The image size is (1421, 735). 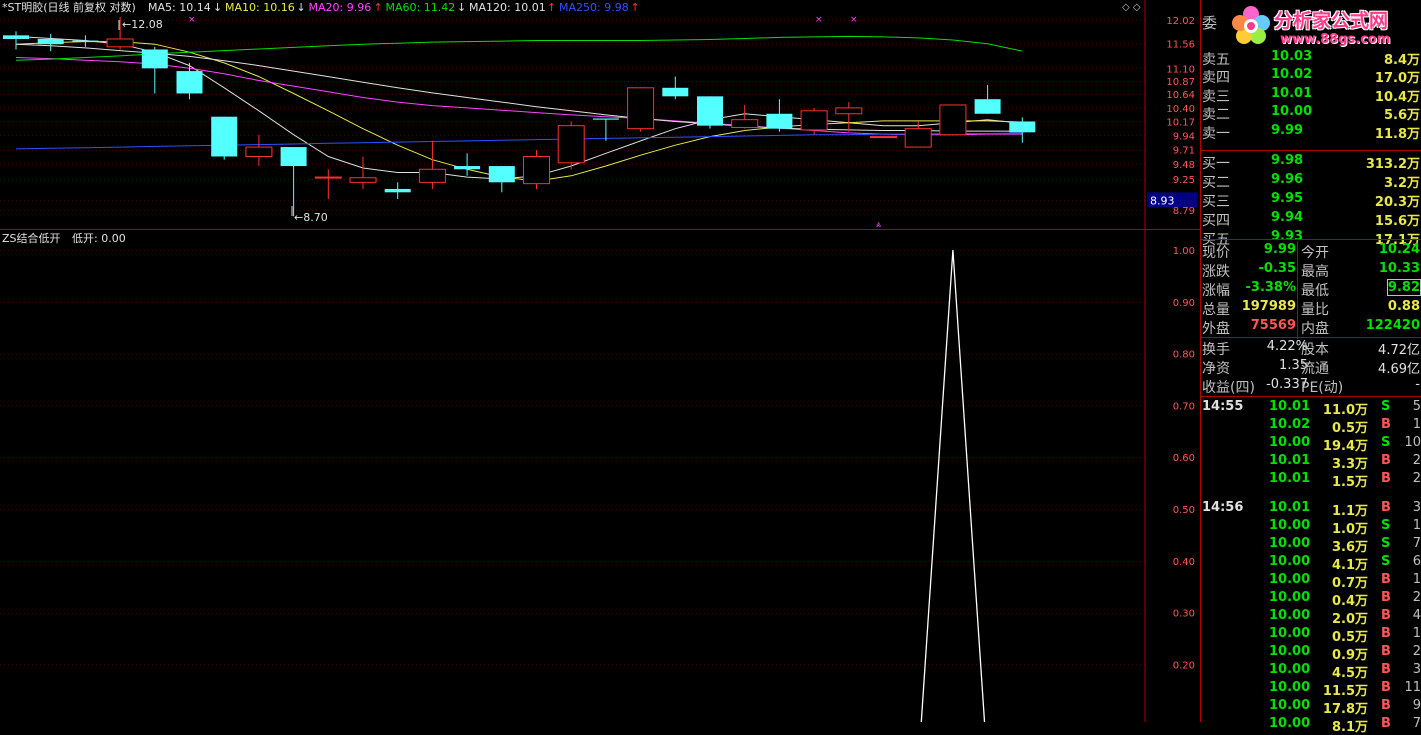 I want to click on stats-label: 股本, so click(x=1315, y=350).